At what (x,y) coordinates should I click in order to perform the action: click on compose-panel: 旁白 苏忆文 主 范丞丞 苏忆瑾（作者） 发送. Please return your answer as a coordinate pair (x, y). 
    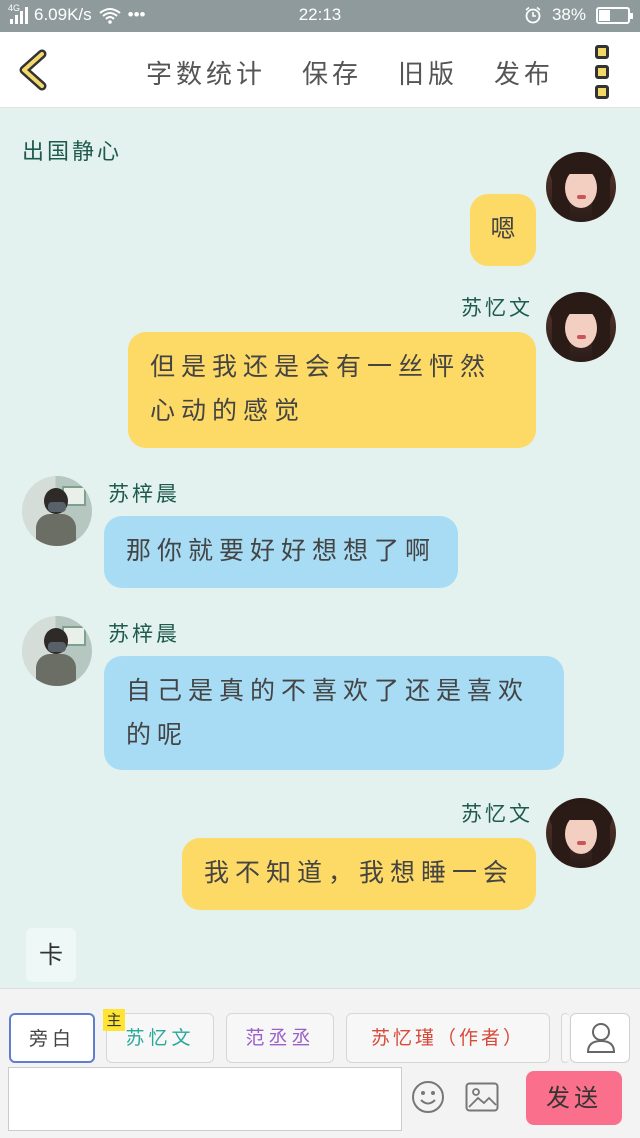
    Looking at the image, I should click on (320, 1063).